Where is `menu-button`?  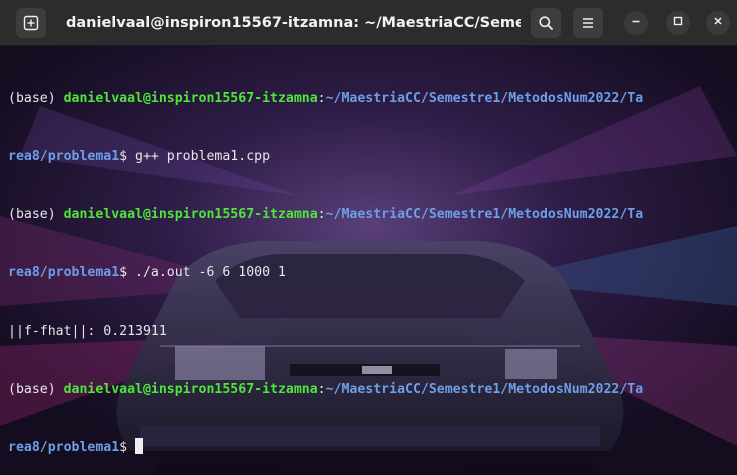 menu-button is located at coordinates (588, 23).